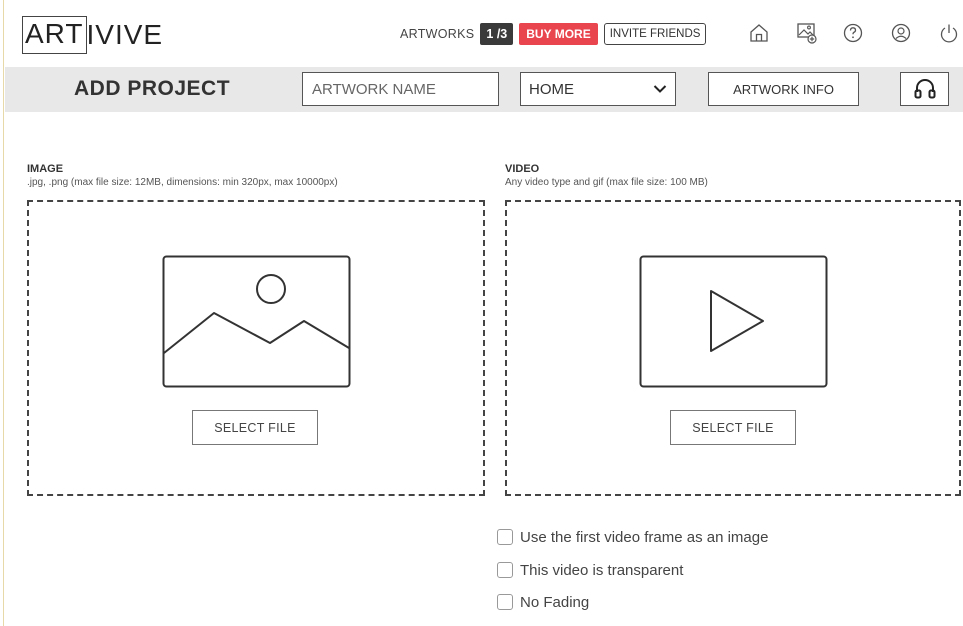 The width and height of the screenshot is (963, 626). I want to click on option-label: This video is transparent, so click(602, 570).